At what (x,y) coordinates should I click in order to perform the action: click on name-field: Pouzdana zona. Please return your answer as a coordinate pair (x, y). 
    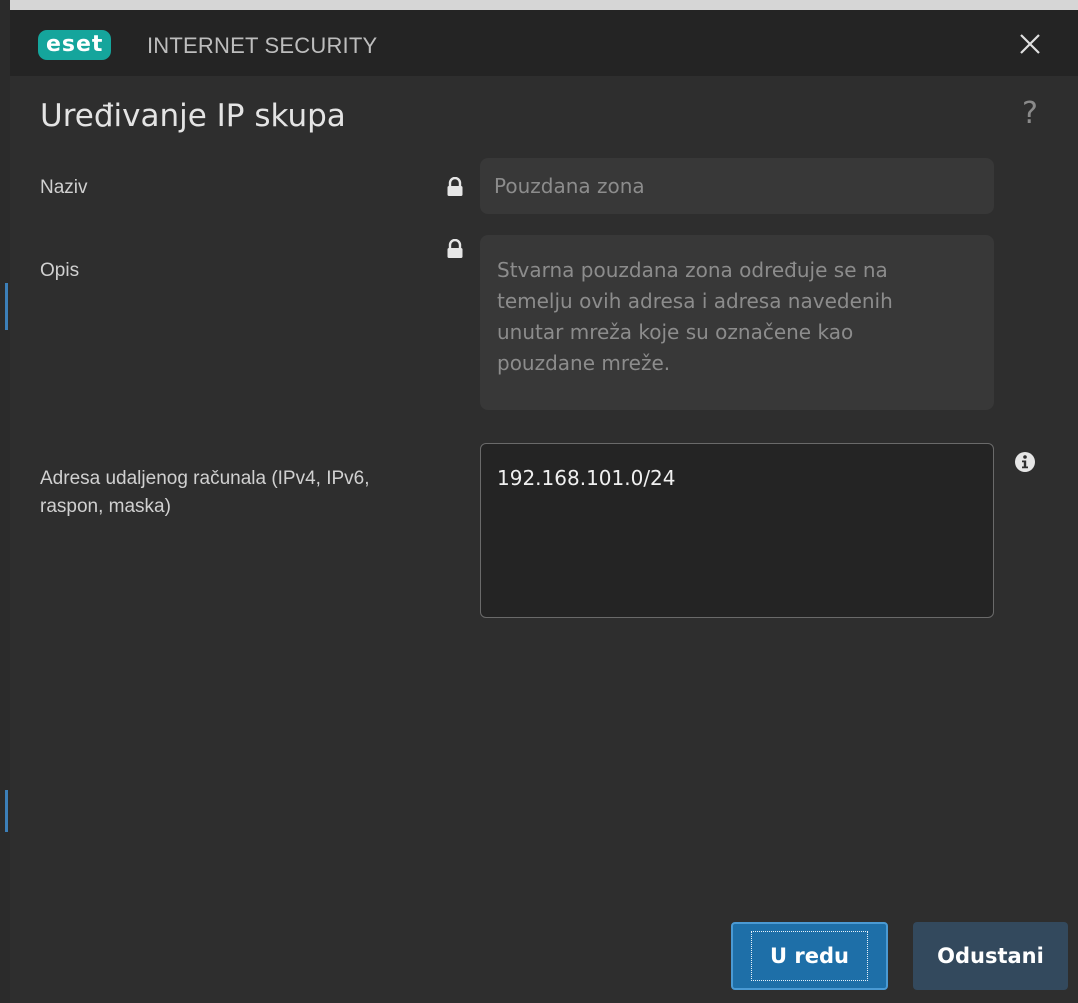
    Looking at the image, I should click on (737, 186).